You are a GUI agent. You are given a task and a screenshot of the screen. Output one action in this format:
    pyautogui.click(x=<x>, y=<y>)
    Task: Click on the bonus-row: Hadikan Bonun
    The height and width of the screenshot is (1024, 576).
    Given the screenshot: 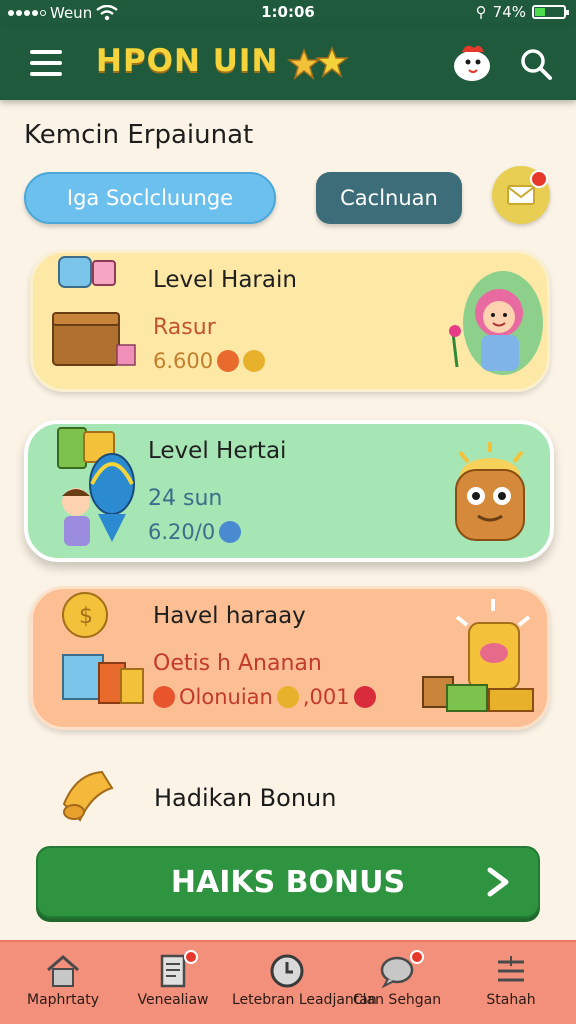 What is the action you would take?
    pyautogui.click(x=290, y=798)
    